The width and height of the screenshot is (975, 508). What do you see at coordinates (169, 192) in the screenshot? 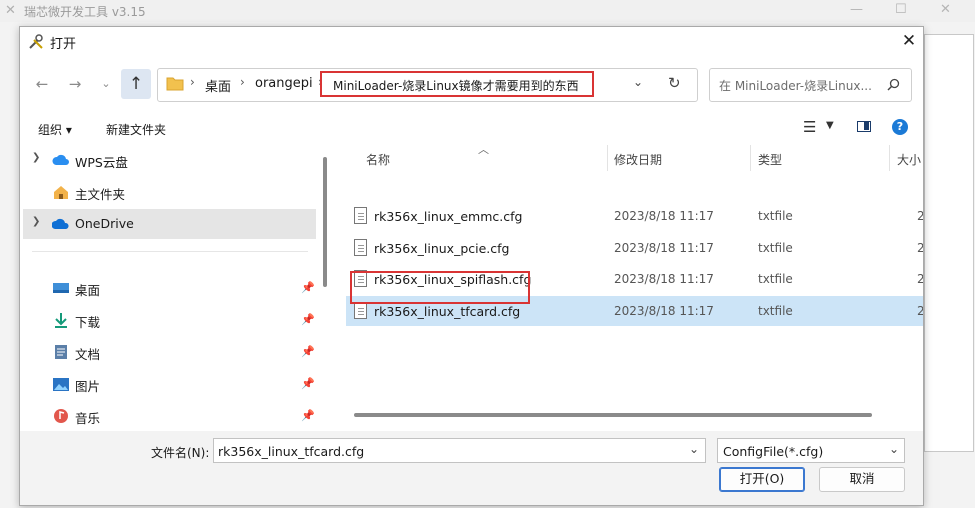
I see `sidebar-item-home: 主文件夹` at bounding box center [169, 192].